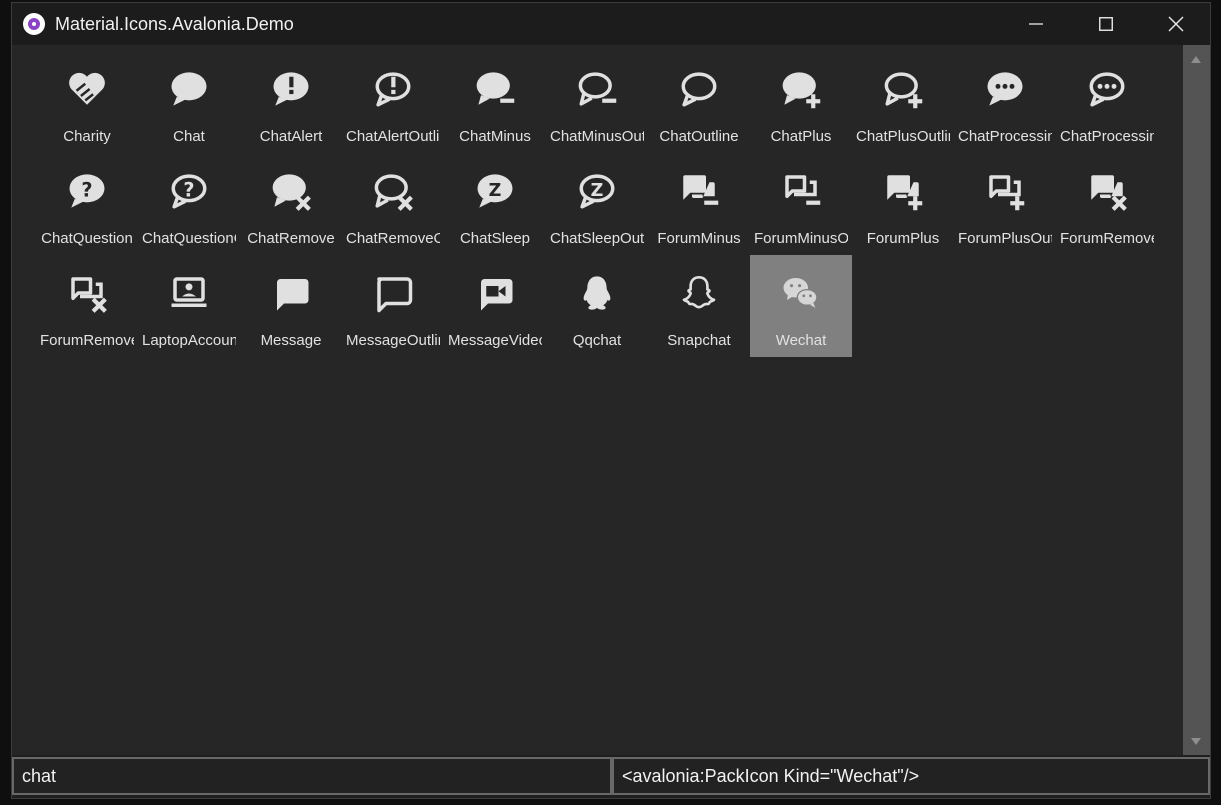  What do you see at coordinates (1107, 238) in the screenshot?
I see `icon-label: ForumRemove` at bounding box center [1107, 238].